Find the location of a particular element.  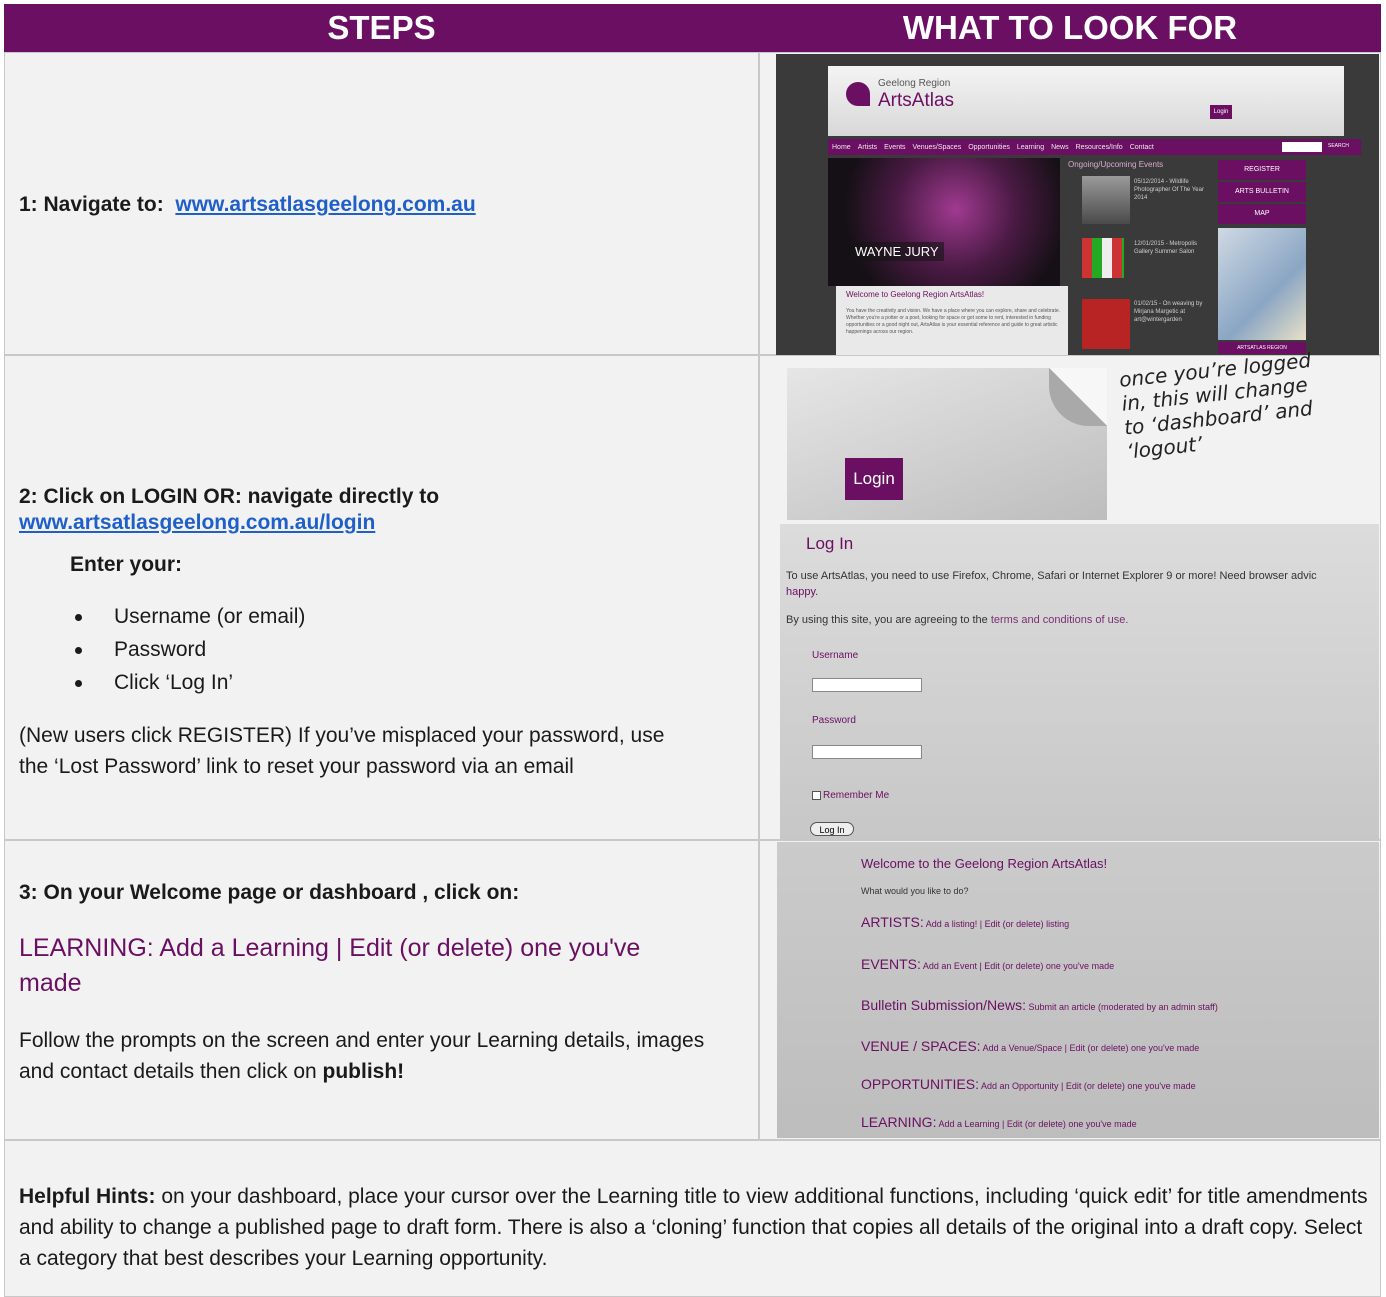

dashboard-title: Welcome to the Geelong Region ArtsAtlas! is located at coordinates (984, 863).